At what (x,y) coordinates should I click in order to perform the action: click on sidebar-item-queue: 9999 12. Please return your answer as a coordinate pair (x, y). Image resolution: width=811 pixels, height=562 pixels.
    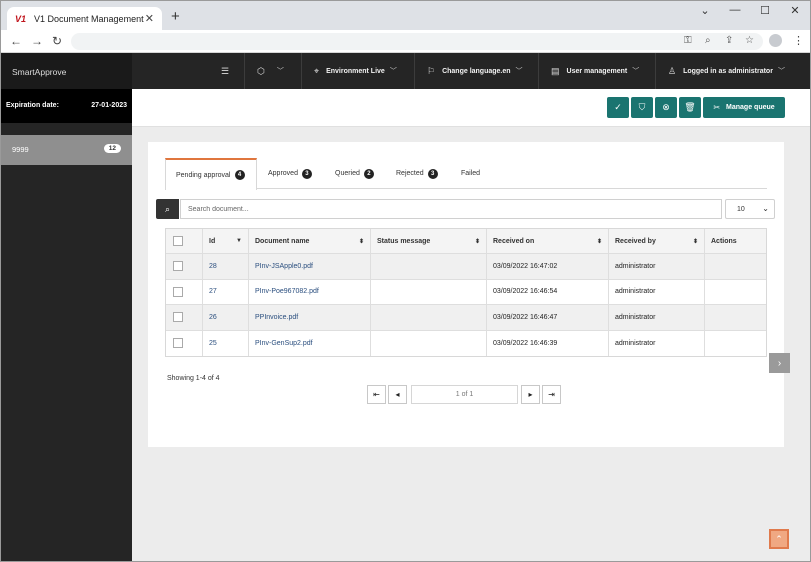
    Looking at the image, I should click on (66, 150).